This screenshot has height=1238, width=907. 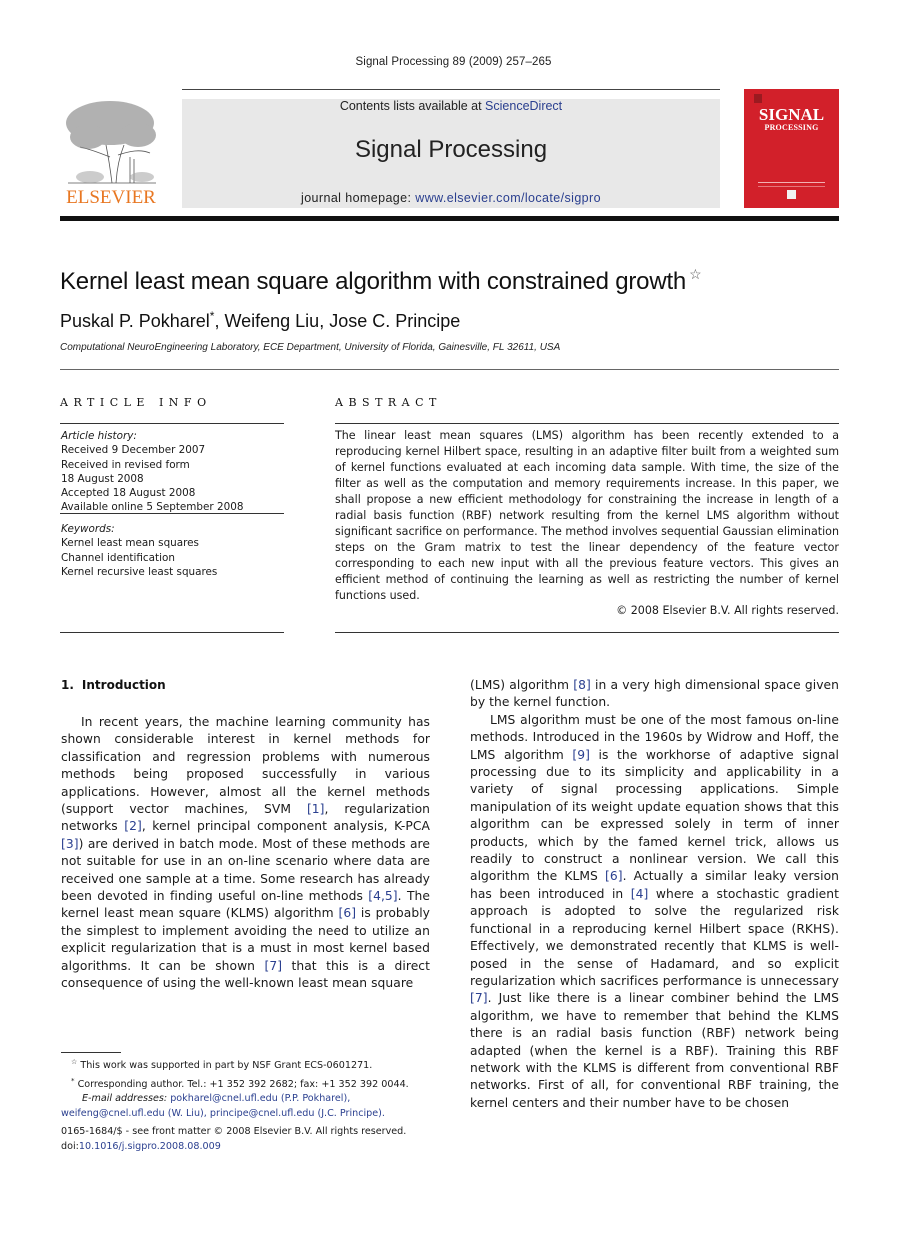 What do you see at coordinates (125, 464) in the screenshot?
I see `history-entry: Received in revised form` at bounding box center [125, 464].